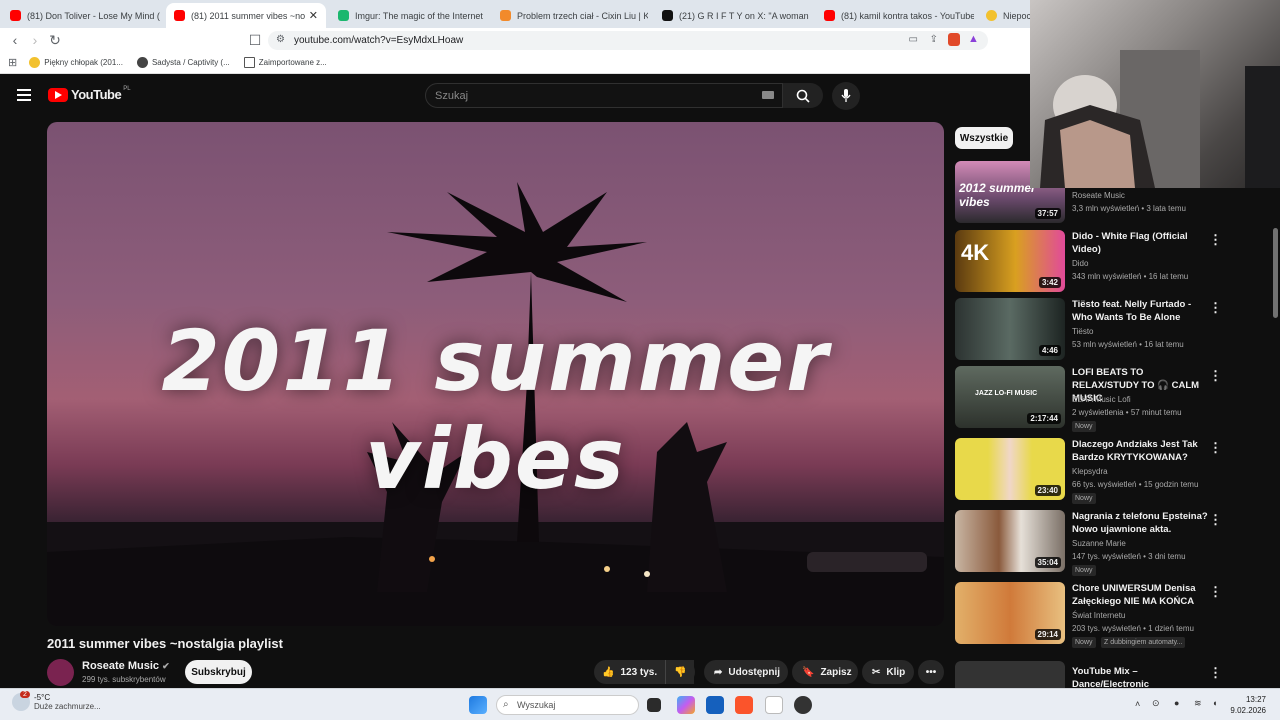 This screenshot has height=720, width=1280. I want to click on tab-imgur: Imgur: The magic of the Internet, so click(409, 15).